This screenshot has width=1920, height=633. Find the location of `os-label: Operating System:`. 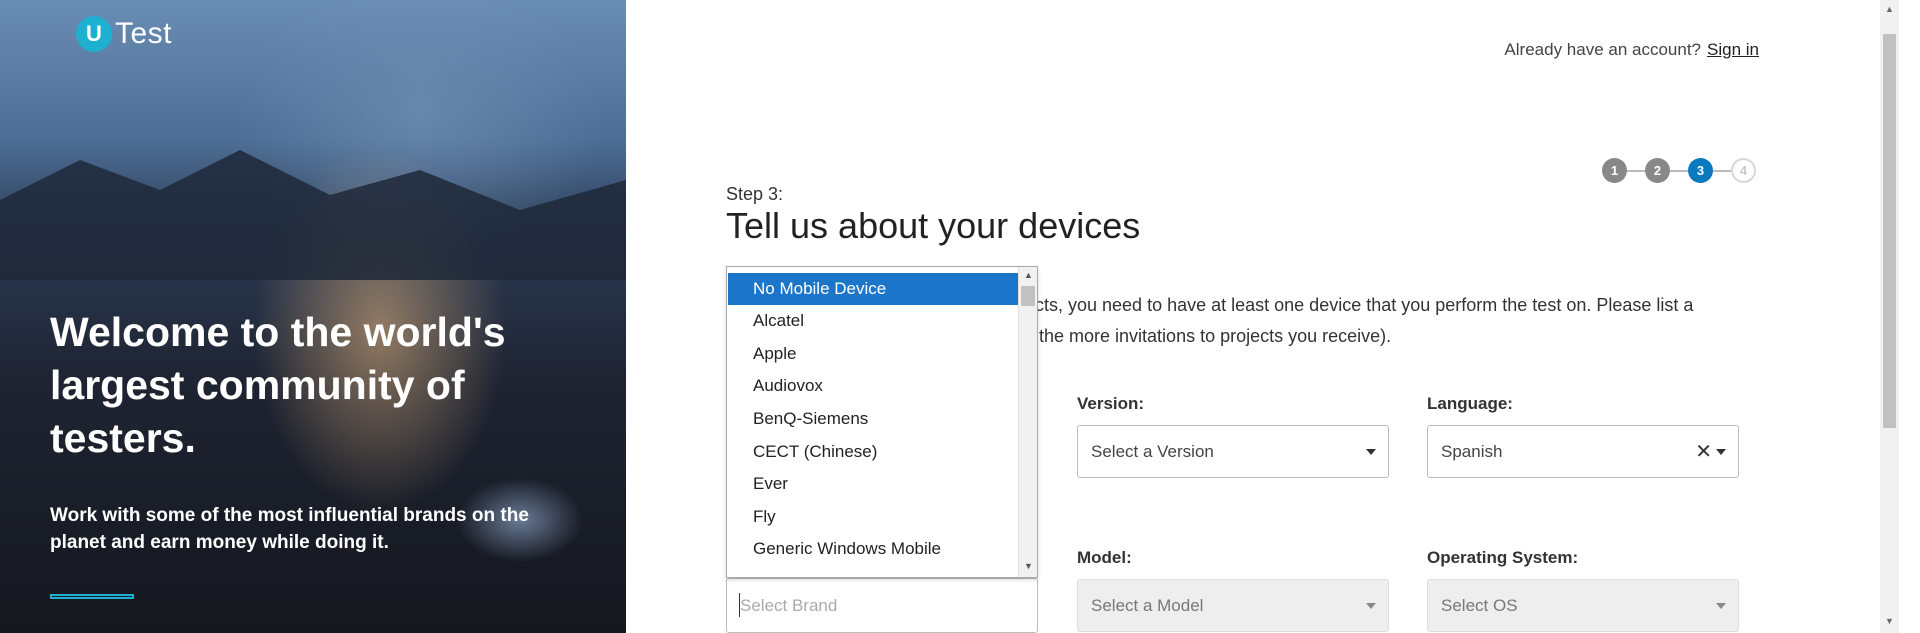

os-label: Operating System: is located at coordinates (1503, 557).